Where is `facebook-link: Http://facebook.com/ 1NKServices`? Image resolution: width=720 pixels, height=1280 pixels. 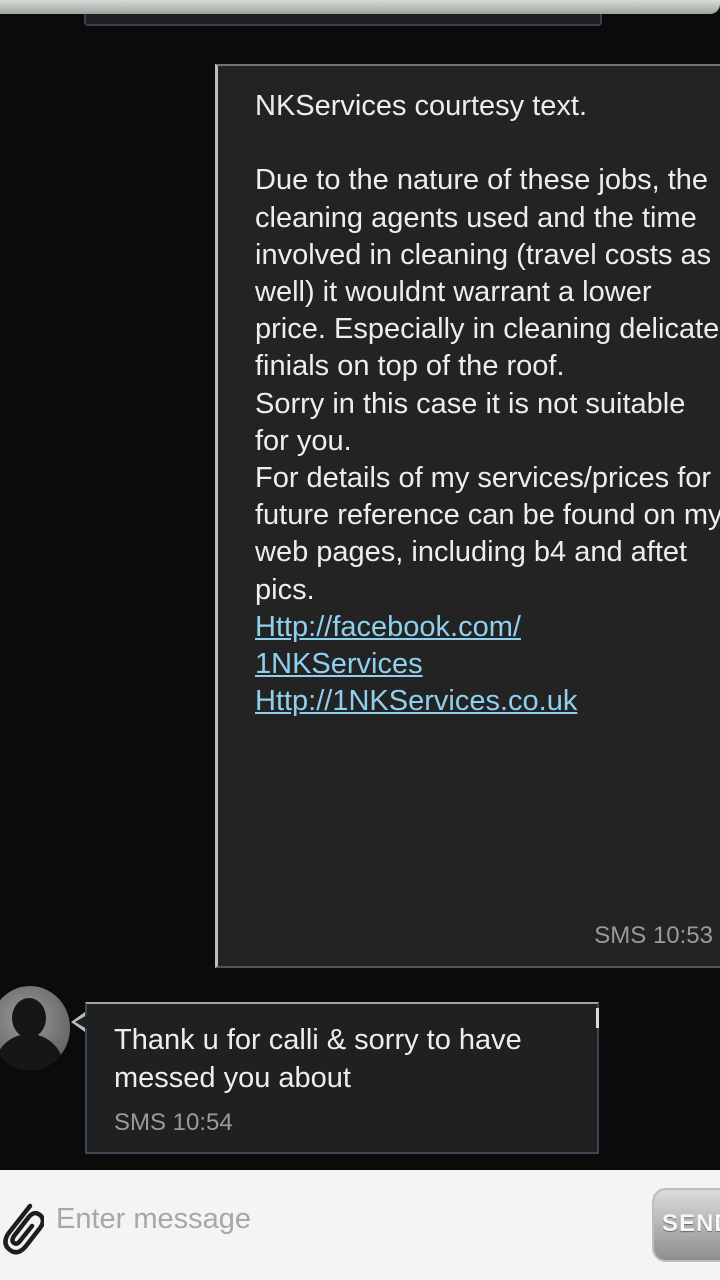 facebook-link: Http://facebook.com/ 1NKServices is located at coordinates (487, 646).